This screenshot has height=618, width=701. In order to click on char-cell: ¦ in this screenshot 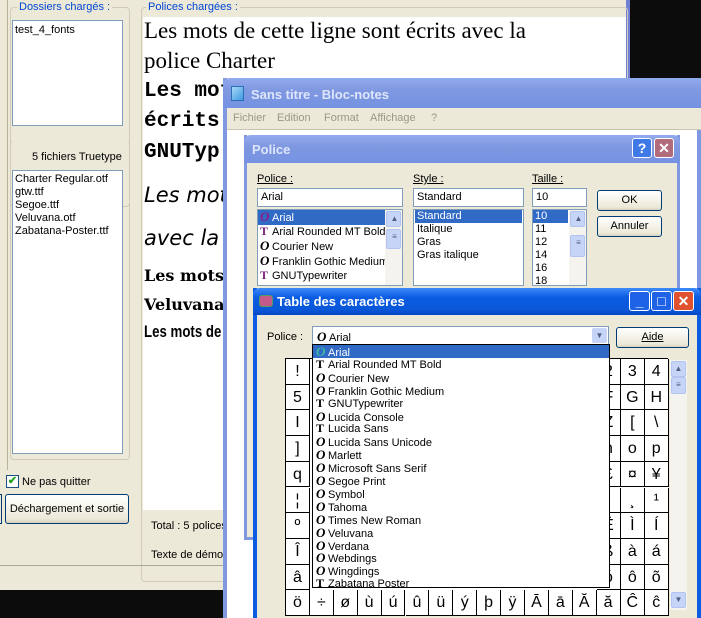, I will do `click(298, 500)`.